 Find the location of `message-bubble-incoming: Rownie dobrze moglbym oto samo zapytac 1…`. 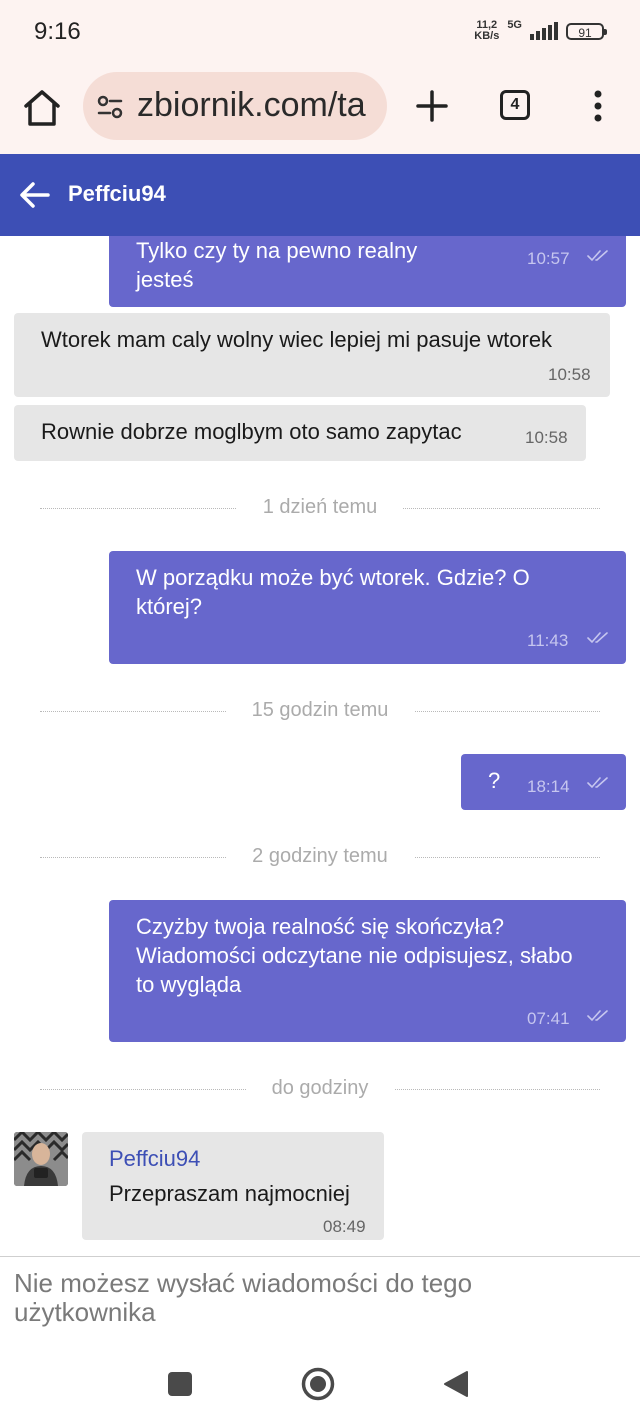

message-bubble-incoming: Rownie dobrze moglbym oto samo zapytac 1… is located at coordinates (300, 433).